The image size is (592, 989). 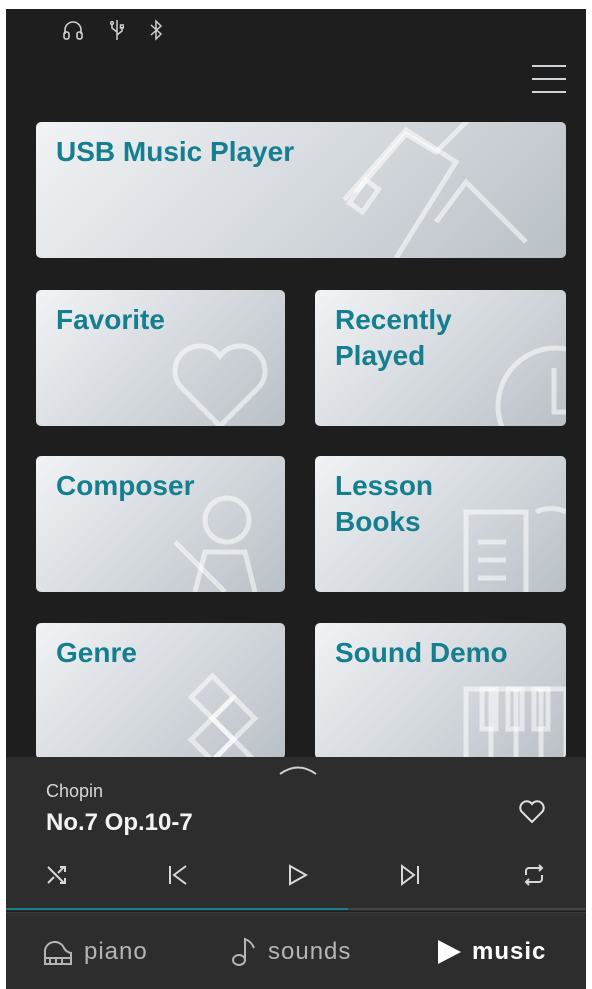 I want to click on person-icon, so click(x=215, y=543).